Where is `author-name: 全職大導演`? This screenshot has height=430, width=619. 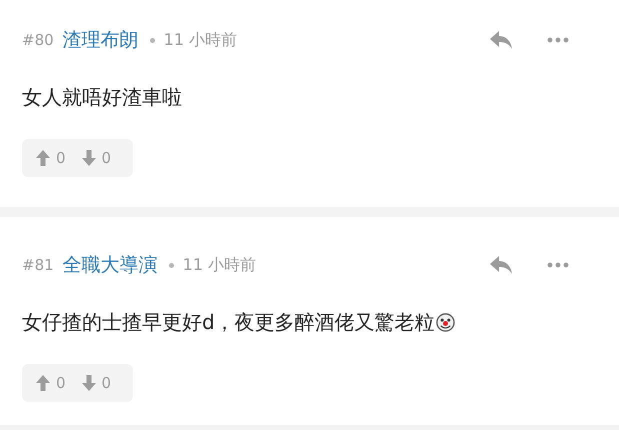
author-name: 全職大導演 is located at coordinates (110, 265).